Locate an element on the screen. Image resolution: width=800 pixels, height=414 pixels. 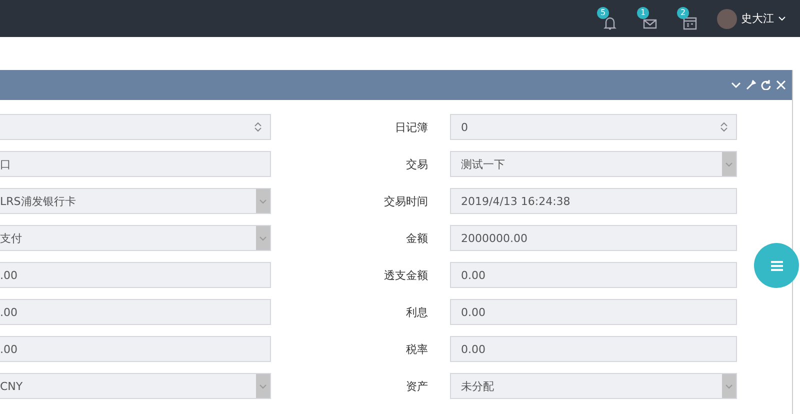
count-badge: 1 is located at coordinates (643, 12).